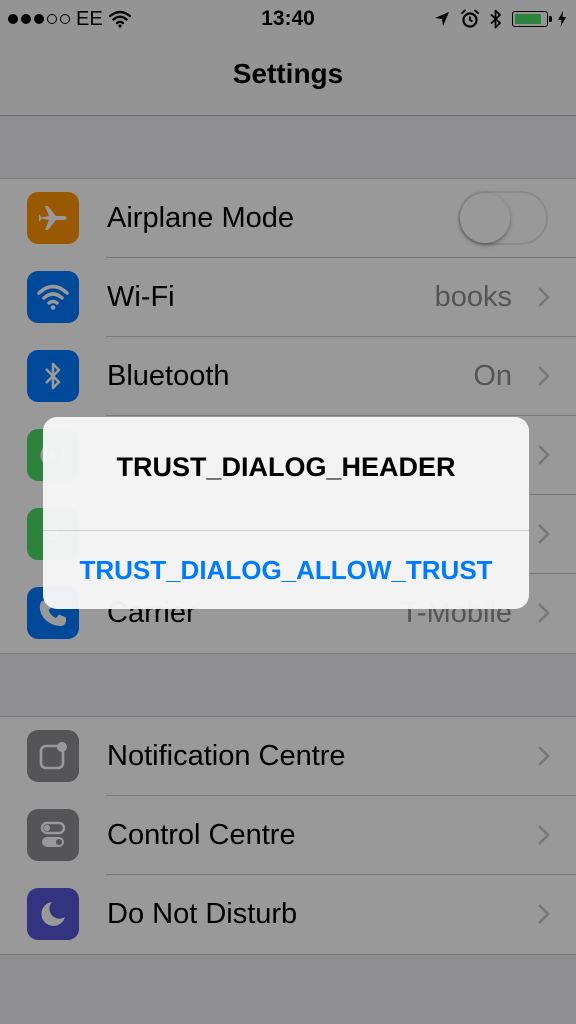  What do you see at coordinates (286, 570) in the screenshot?
I see `allow-trust-button: TRUST_DIALOG_ALLOW_TRUST` at bounding box center [286, 570].